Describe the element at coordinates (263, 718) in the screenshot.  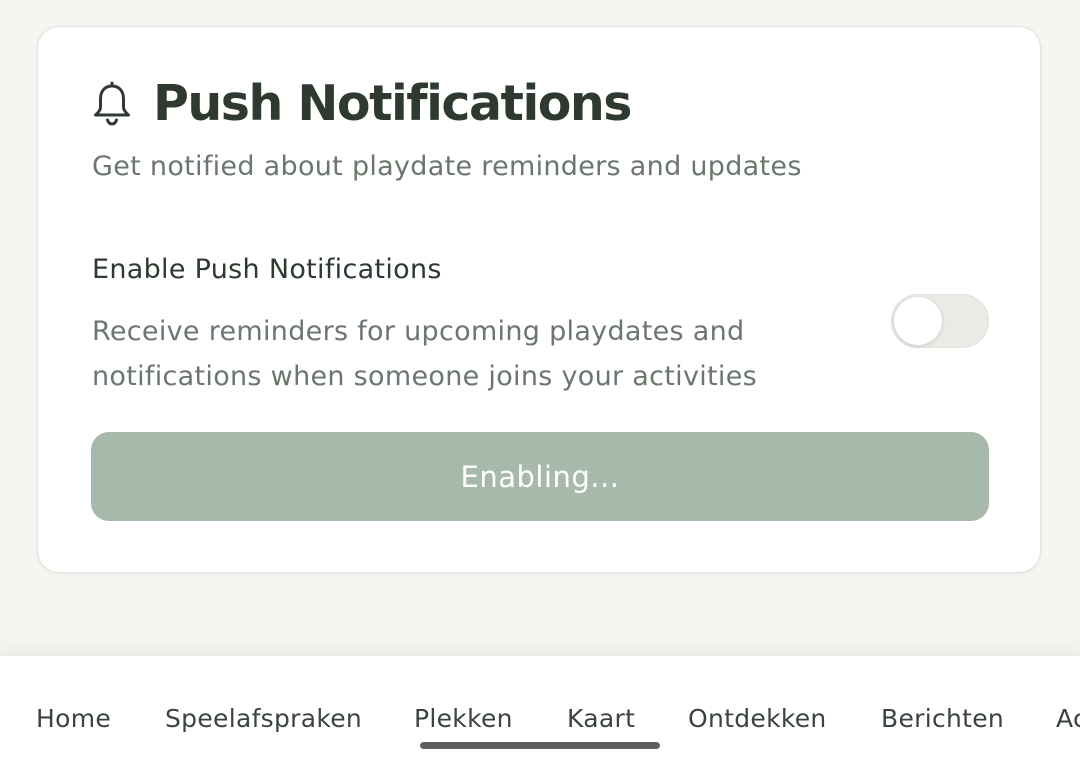
I see `nav-item-speelafspraken: Speelafspraken` at that location.